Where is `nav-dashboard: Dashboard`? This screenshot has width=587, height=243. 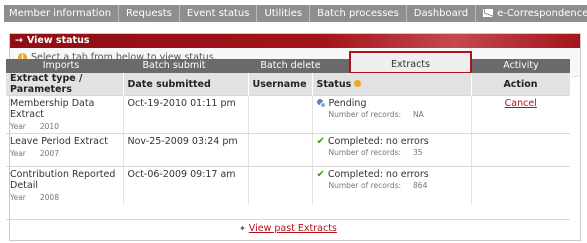
nav-dashboard: Dashboard is located at coordinates (442, 13).